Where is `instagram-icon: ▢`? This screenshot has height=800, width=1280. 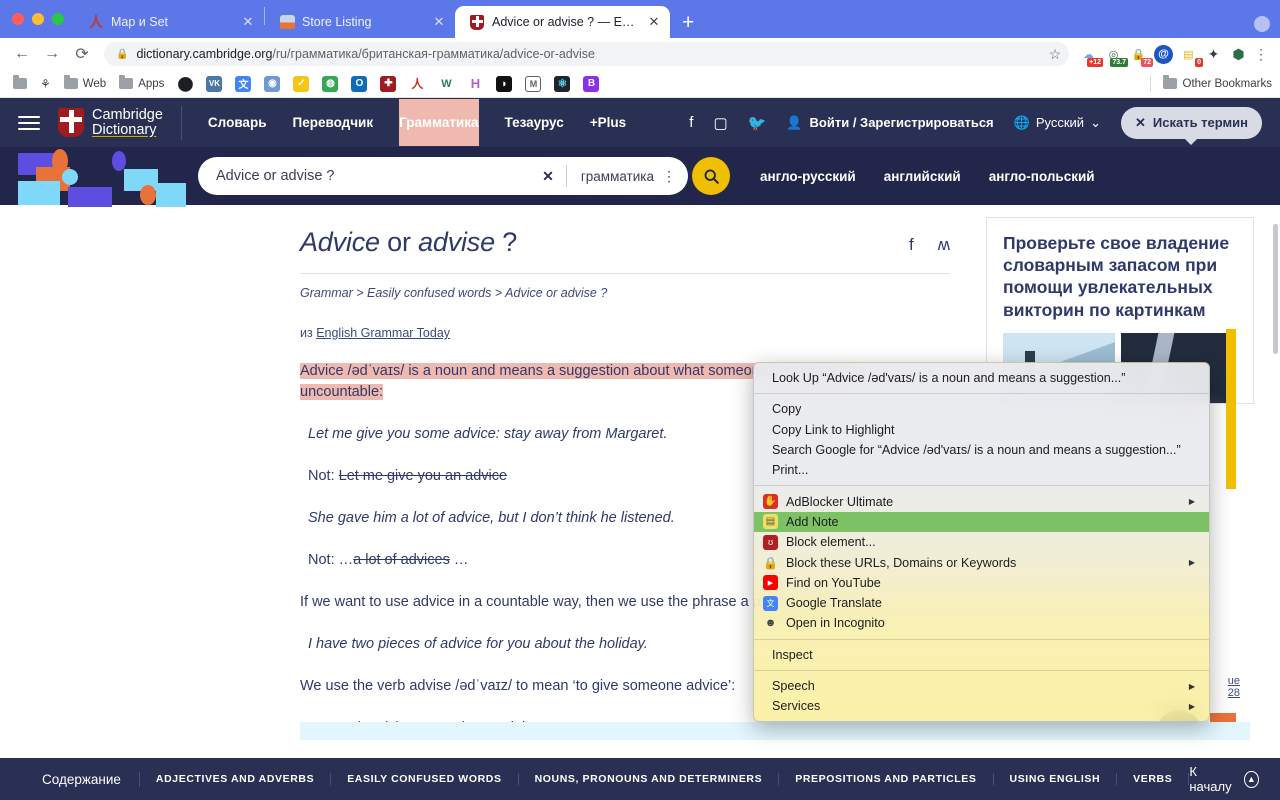 instagram-icon: ▢ is located at coordinates (720, 123).